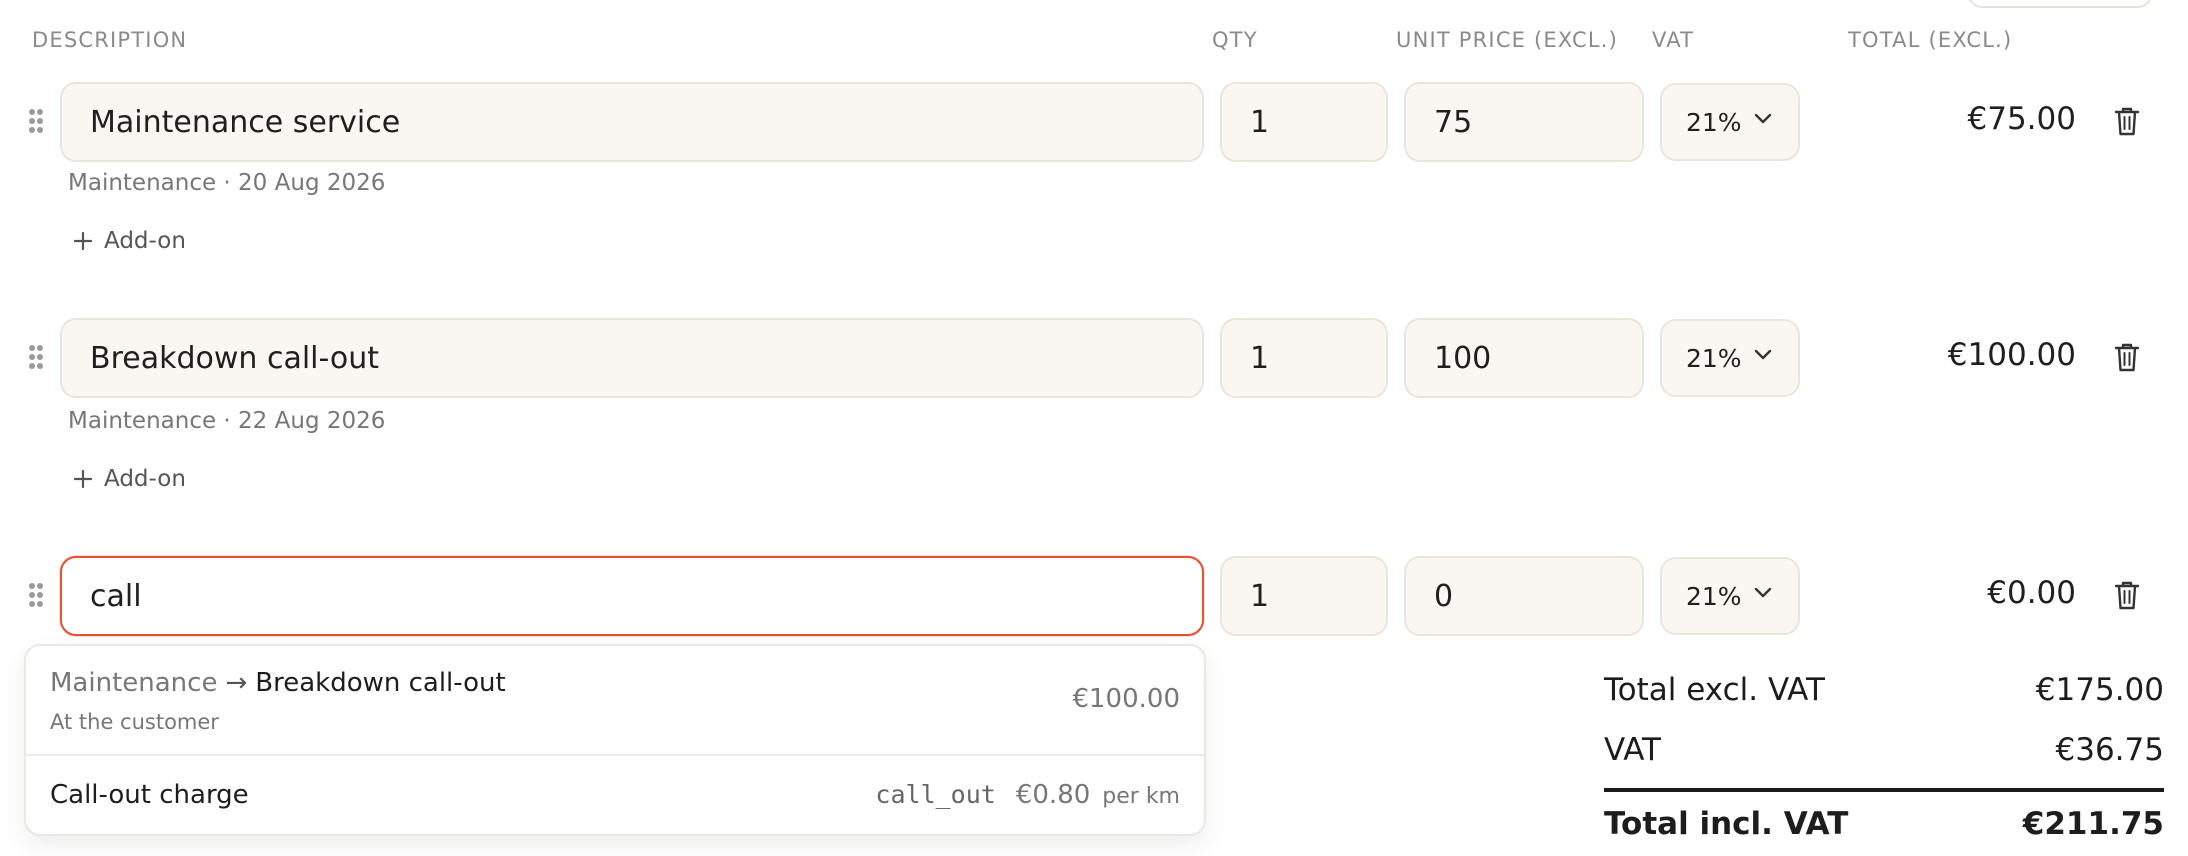 The image size is (2188, 856). What do you see at coordinates (1453, 122) in the screenshot?
I see `unit-price-value: 75` at bounding box center [1453, 122].